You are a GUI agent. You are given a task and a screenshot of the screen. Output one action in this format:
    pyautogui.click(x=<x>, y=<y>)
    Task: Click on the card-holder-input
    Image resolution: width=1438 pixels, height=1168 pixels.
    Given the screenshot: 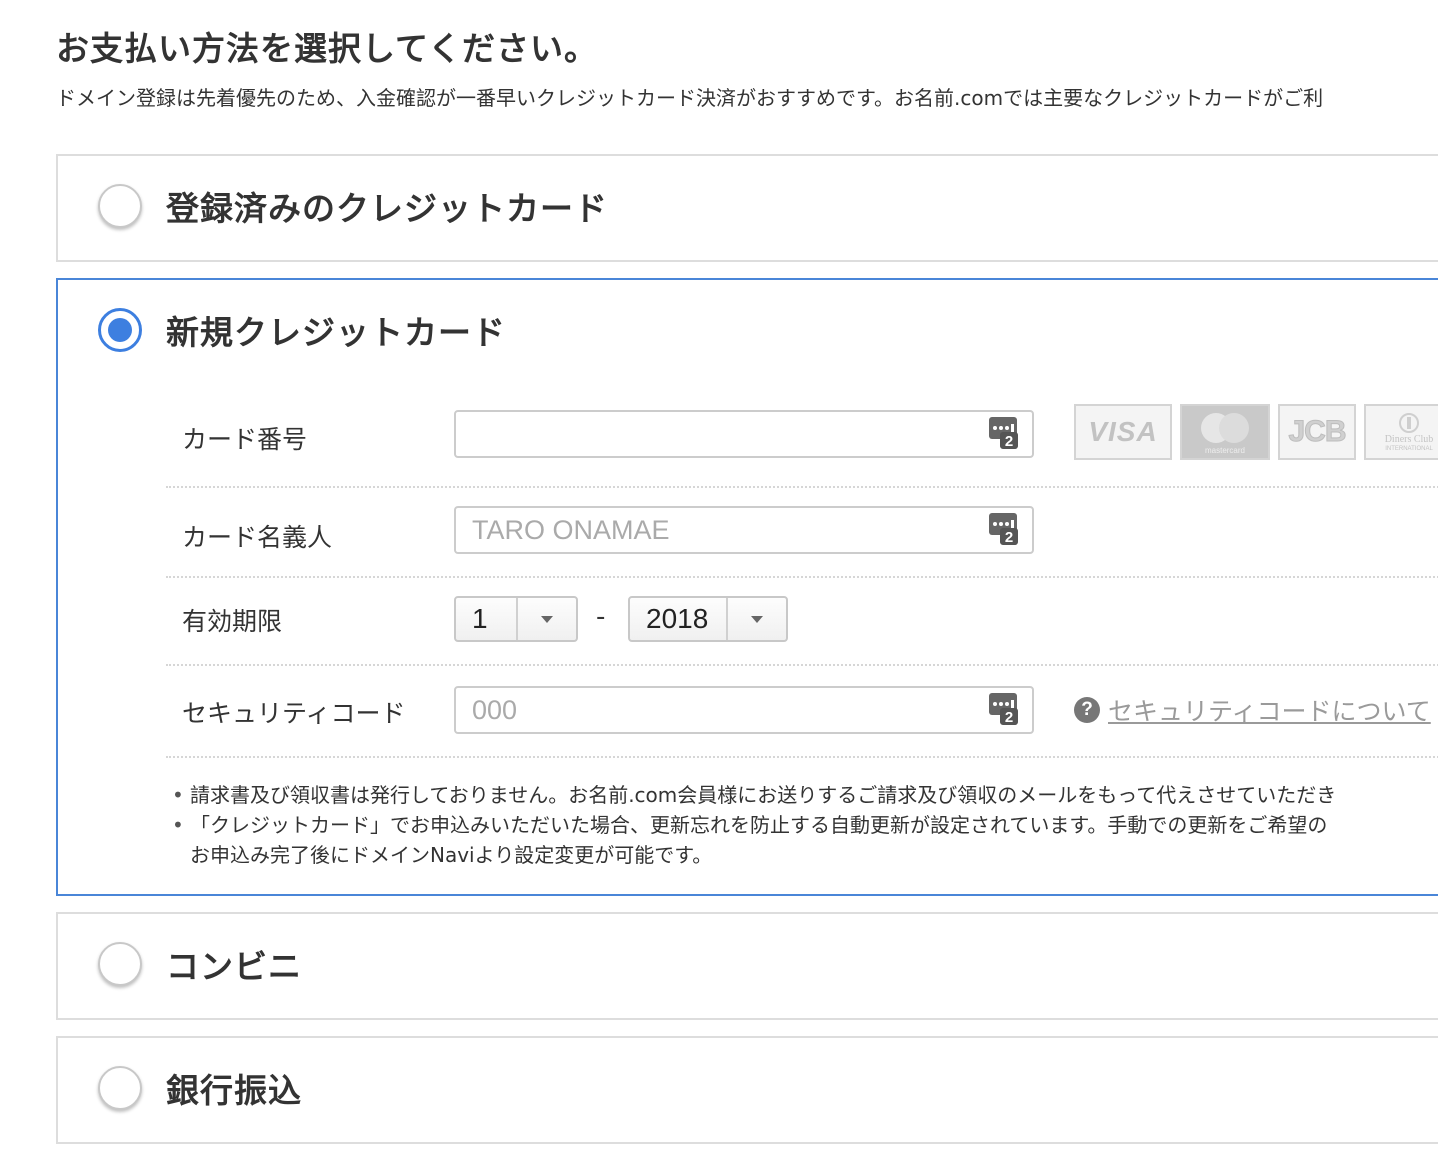 What is the action you would take?
    pyautogui.click(x=744, y=530)
    